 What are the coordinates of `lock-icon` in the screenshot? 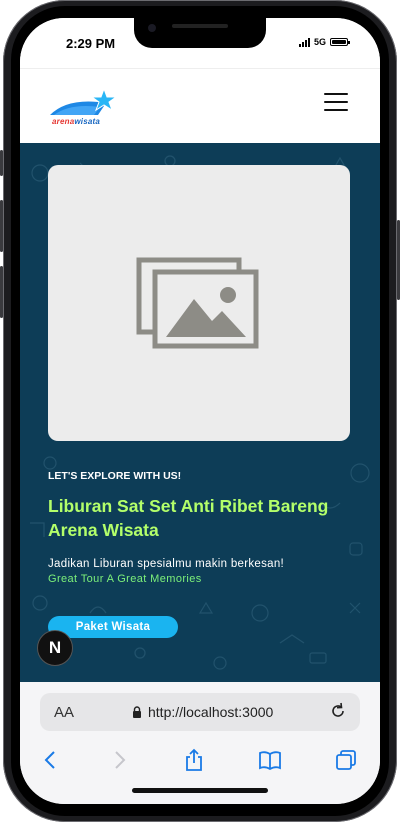 It's located at (137, 712).